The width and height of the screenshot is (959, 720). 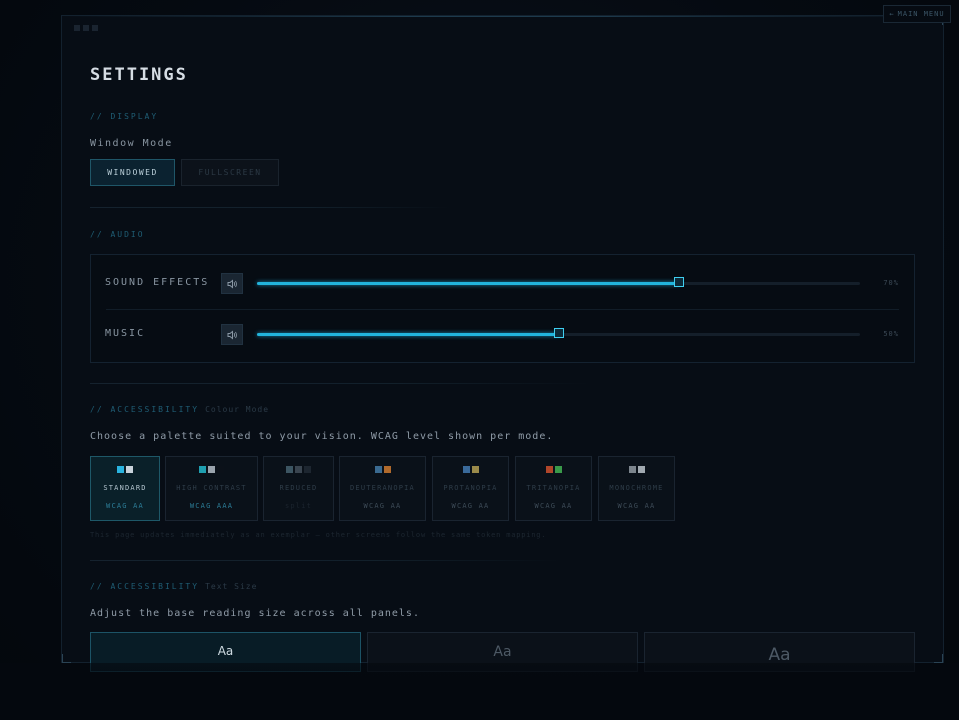 What do you see at coordinates (66, 658) in the screenshot?
I see `corner-bracket-bottom-left` at bounding box center [66, 658].